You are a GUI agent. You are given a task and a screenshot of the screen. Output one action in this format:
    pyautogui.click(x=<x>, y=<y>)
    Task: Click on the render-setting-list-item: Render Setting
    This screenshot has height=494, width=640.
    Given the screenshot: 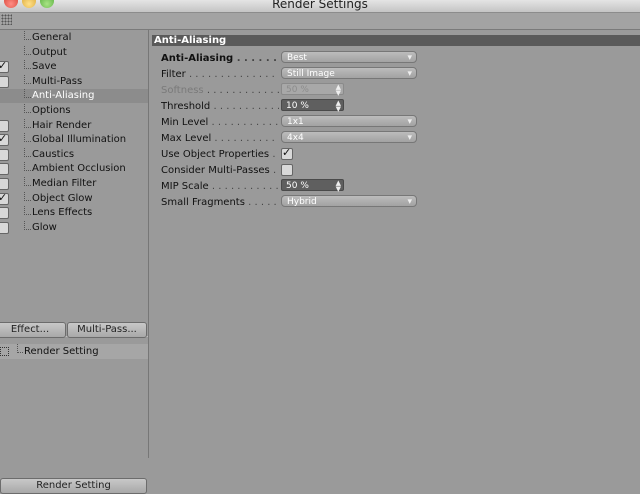 What is the action you would take?
    pyautogui.click(x=74, y=351)
    